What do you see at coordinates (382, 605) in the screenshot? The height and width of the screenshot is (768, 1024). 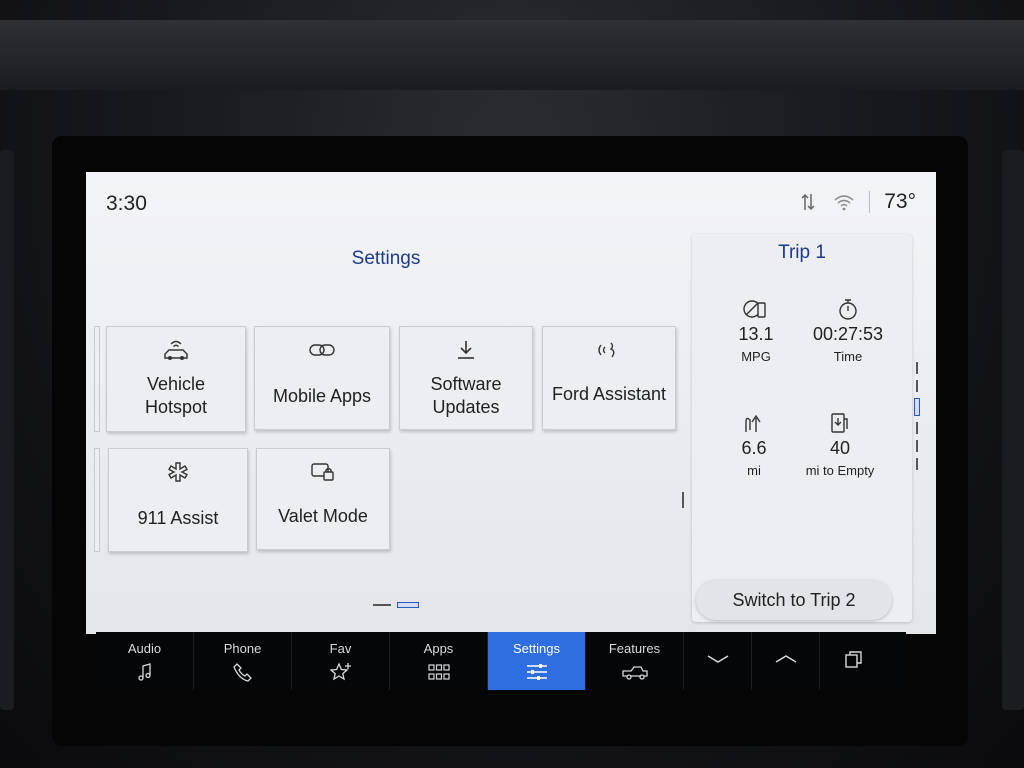 I see `page-dot` at bounding box center [382, 605].